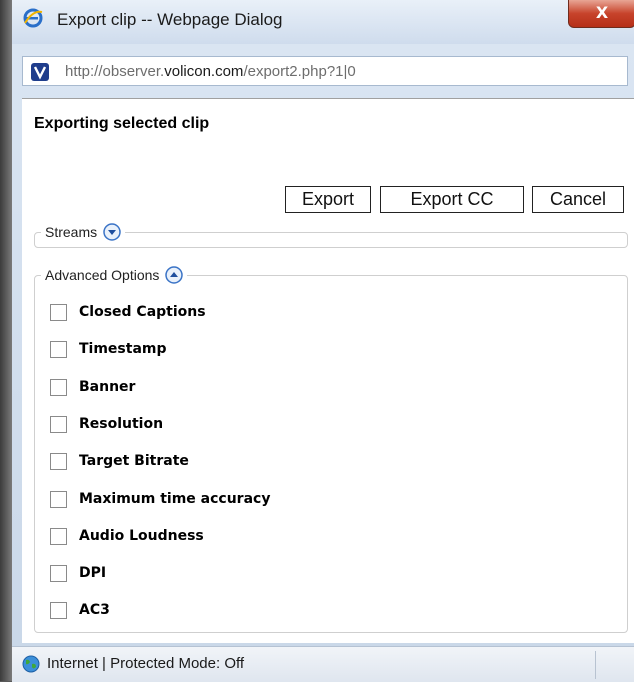 Image resolution: width=634 pixels, height=682 pixels. I want to click on option-target-bitrate: Target Bitrate, so click(119, 461).